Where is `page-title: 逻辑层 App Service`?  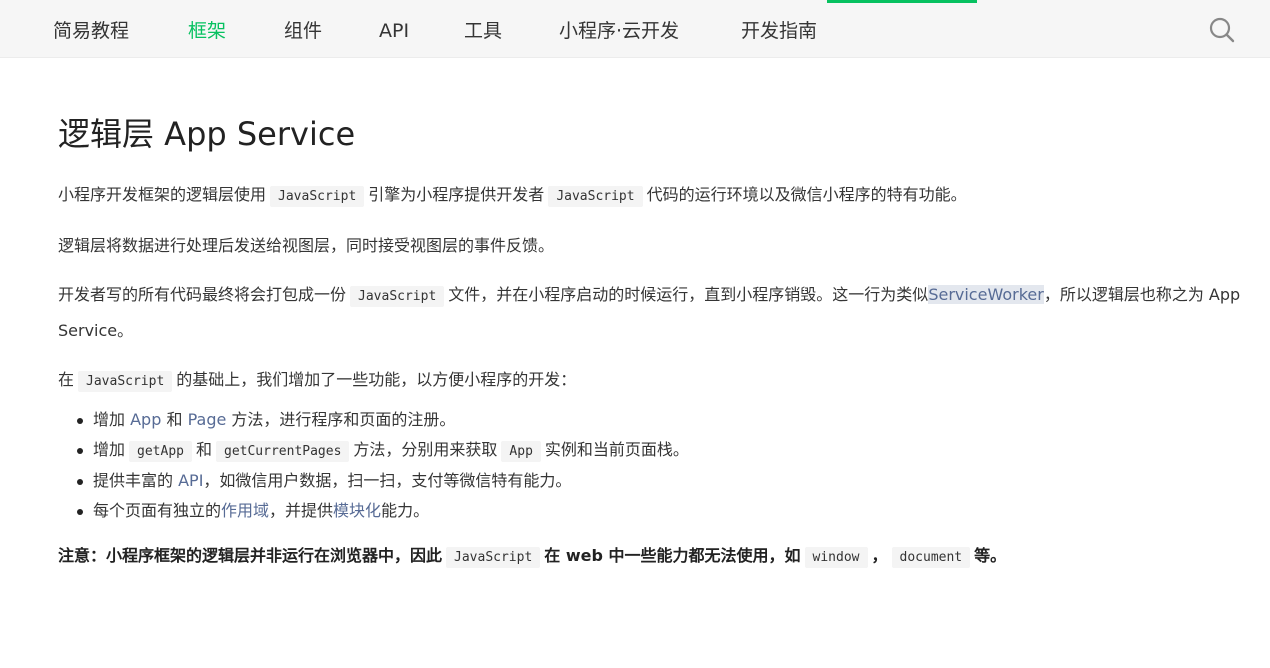
page-title: 逻辑层 App Service is located at coordinates (207, 134).